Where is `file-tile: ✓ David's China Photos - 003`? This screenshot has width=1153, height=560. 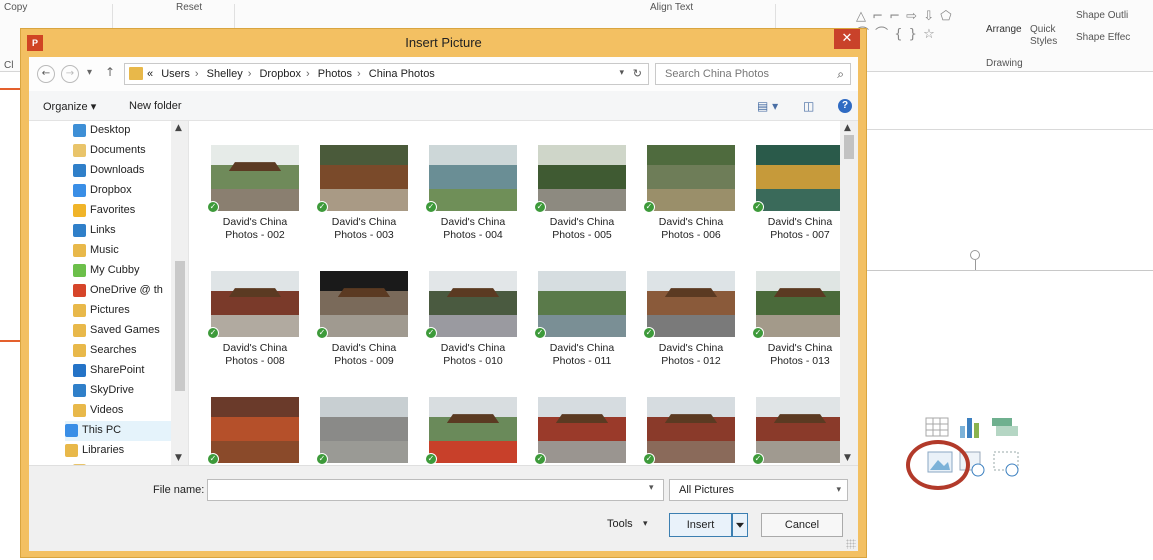
file-tile: ✓ David's China Photos - 003 is located at coordinates (364, 208).